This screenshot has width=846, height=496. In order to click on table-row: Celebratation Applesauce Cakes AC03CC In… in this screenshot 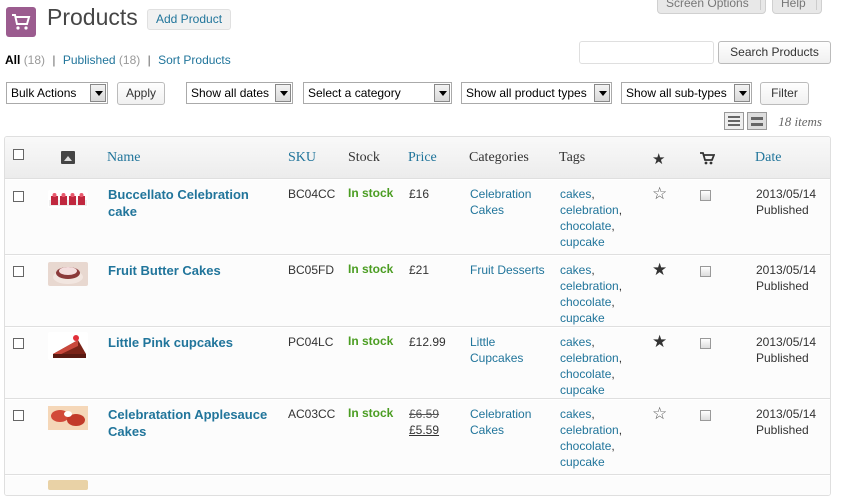, I will do `click(417, 437)`.